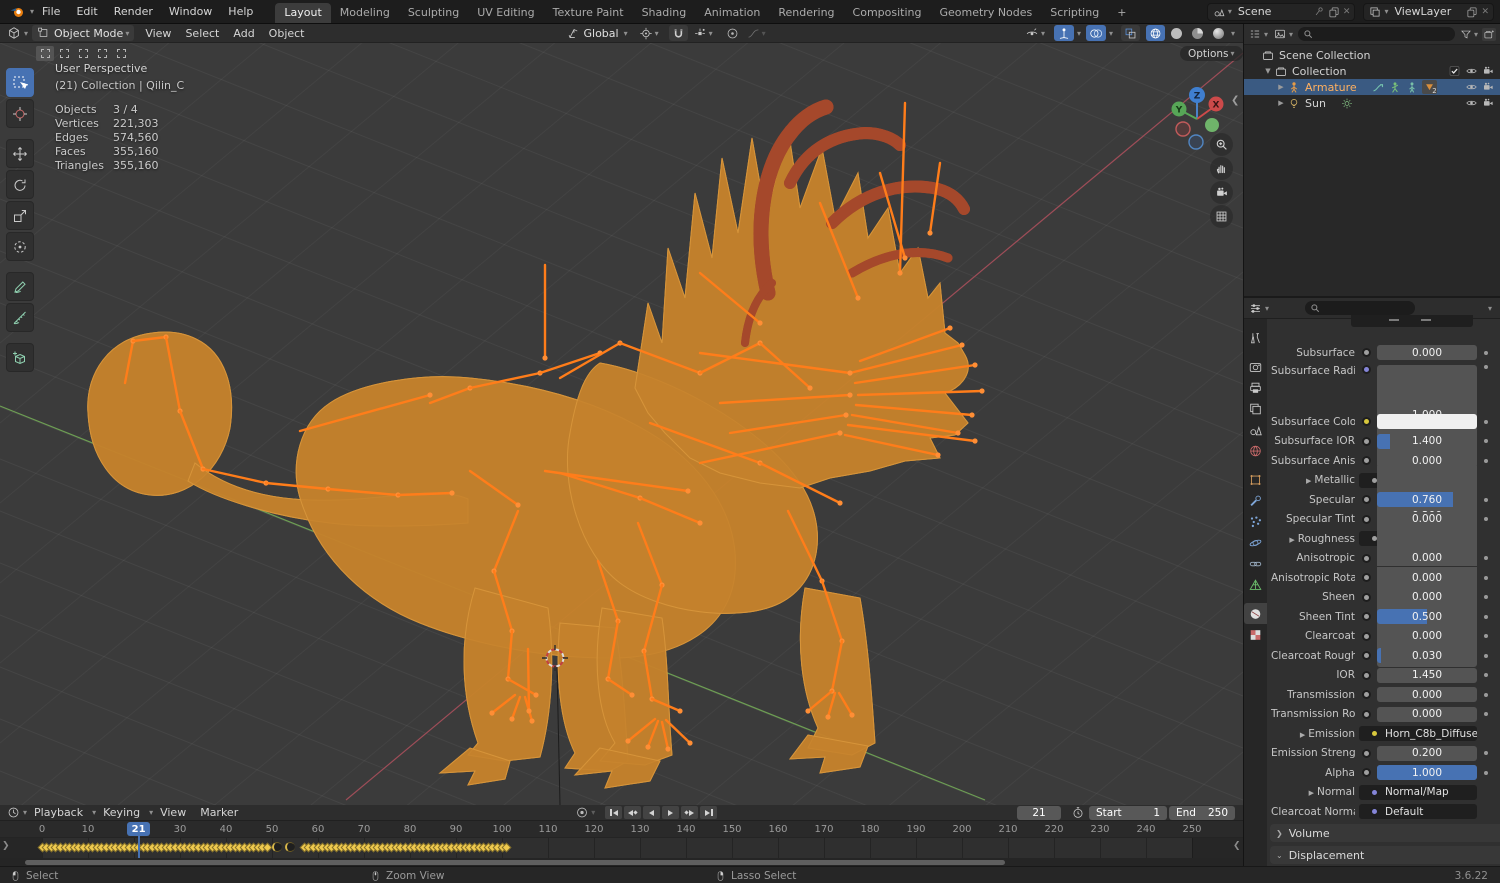 This screenshot has width=1500, height=883. Describe the element at coordinates (1255, 408) in the screenshot. I see `properties-tab-view-layer` at that location.